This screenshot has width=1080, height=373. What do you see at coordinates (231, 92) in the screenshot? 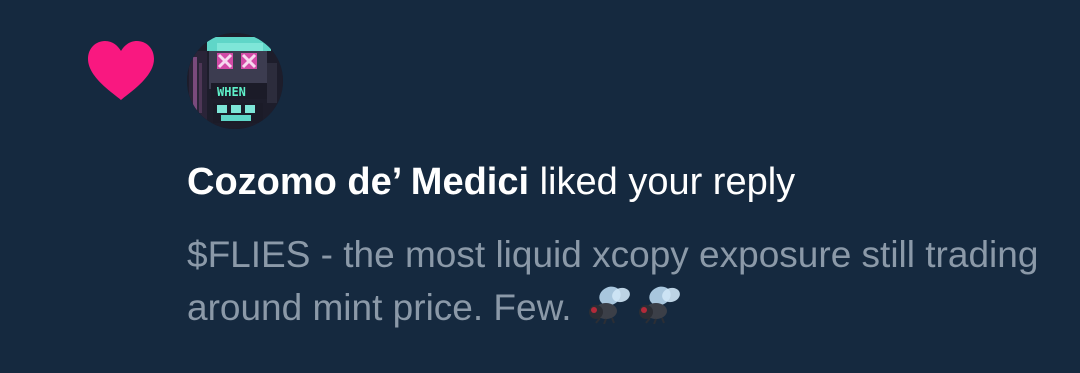
I see `avatar-text: WHEN` at bounding box center [231, 92].